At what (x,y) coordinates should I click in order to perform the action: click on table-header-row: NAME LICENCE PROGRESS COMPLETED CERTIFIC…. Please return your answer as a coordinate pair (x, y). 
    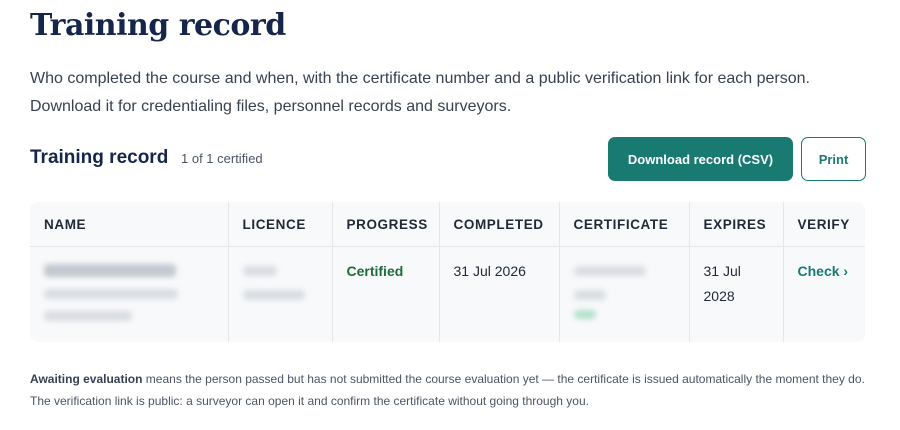
    Looking at the image, I should click on (447, 224).